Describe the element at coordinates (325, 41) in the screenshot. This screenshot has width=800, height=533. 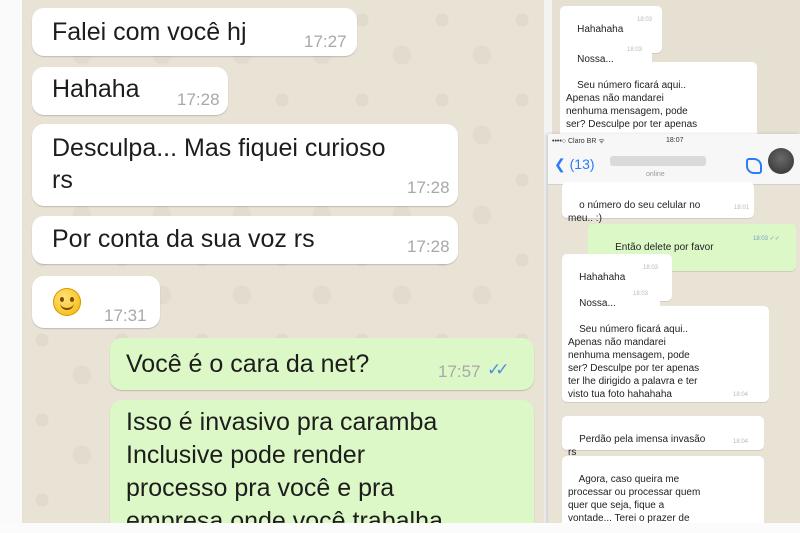
I see `message-time: 17:27` at that location.